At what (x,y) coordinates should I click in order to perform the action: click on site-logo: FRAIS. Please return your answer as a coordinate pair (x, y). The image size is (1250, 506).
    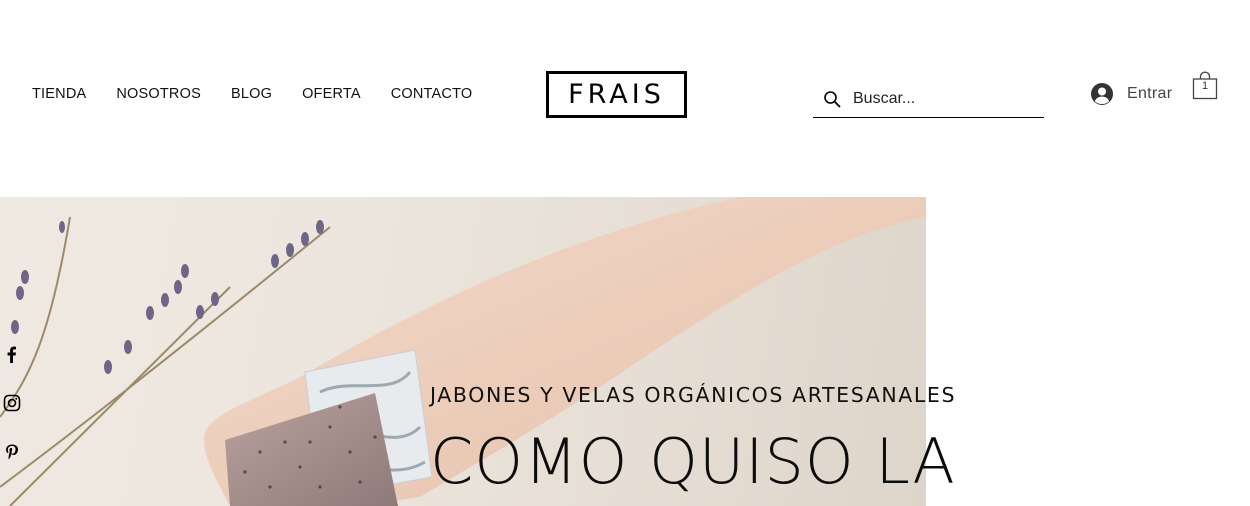
    Looking at the image, I should click on (616, 94).